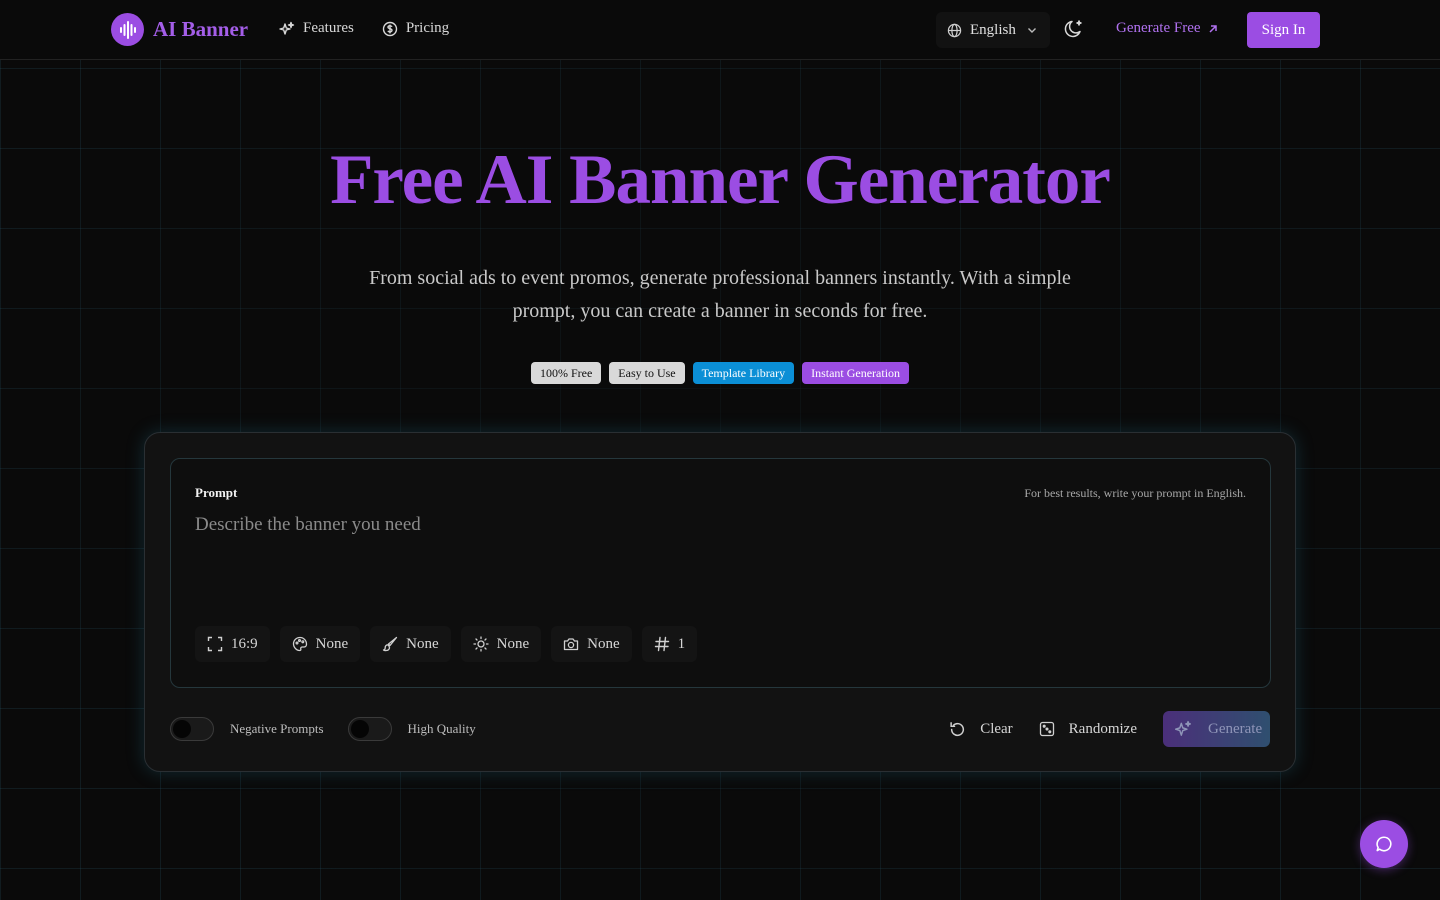  Describe the element at coordinates (332, 643) in the screenshot. I see `color-value: None` at that location.